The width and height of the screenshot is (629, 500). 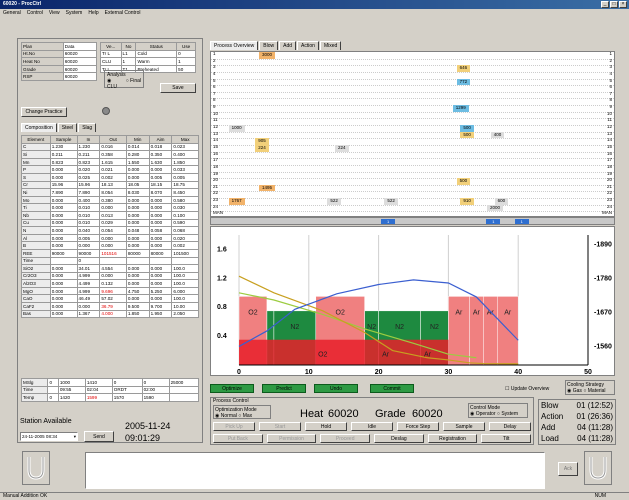 What do you see at coordinates (510, 426) in the screenshot?
I see `action-button-delay: Delay` at bounding box center [510, 426].